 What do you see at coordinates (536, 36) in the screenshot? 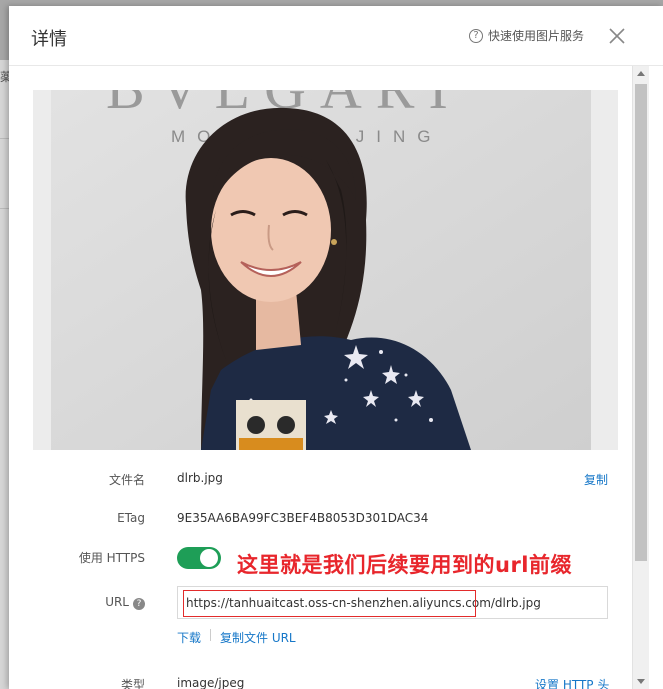
I see `quick-start-label: 快速使用图片服务` at bounding box center [536, 36].